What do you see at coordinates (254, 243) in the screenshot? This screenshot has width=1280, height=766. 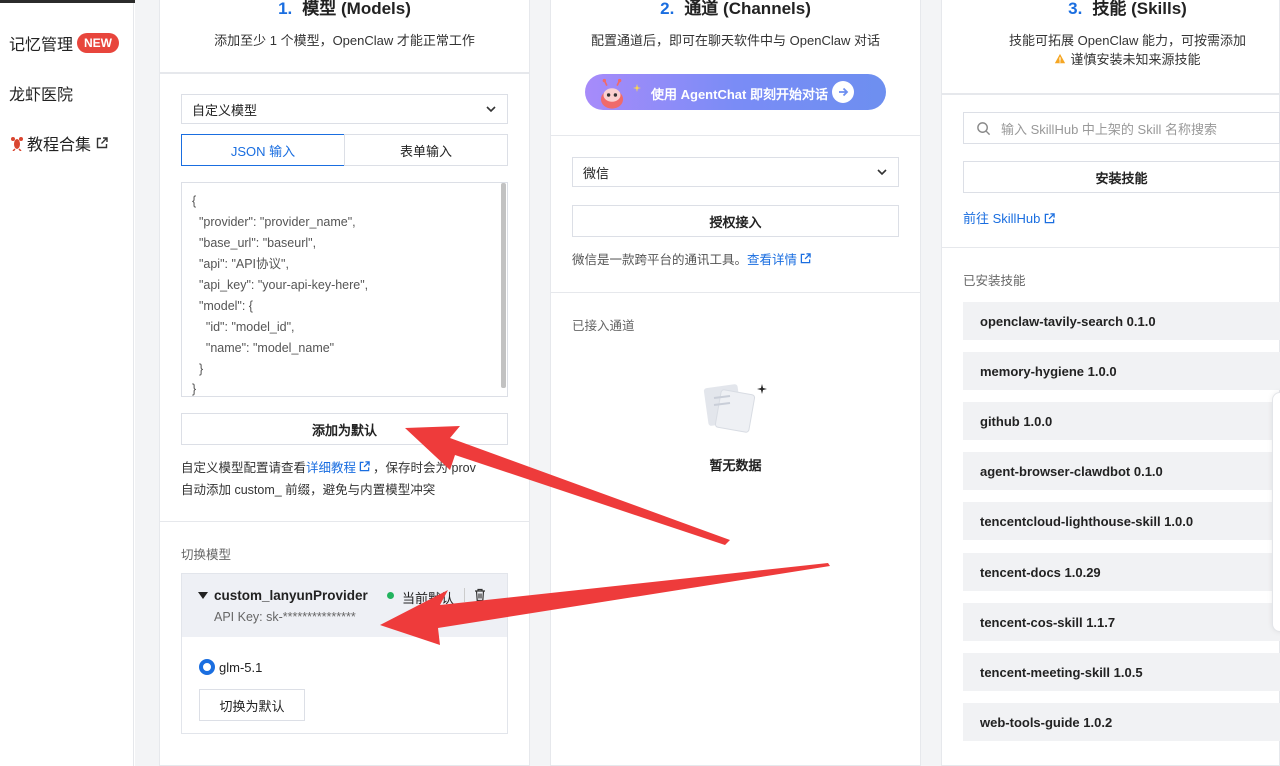 I see `json-line: "base_url": "baseurl",` at bounding box center [254, 243].